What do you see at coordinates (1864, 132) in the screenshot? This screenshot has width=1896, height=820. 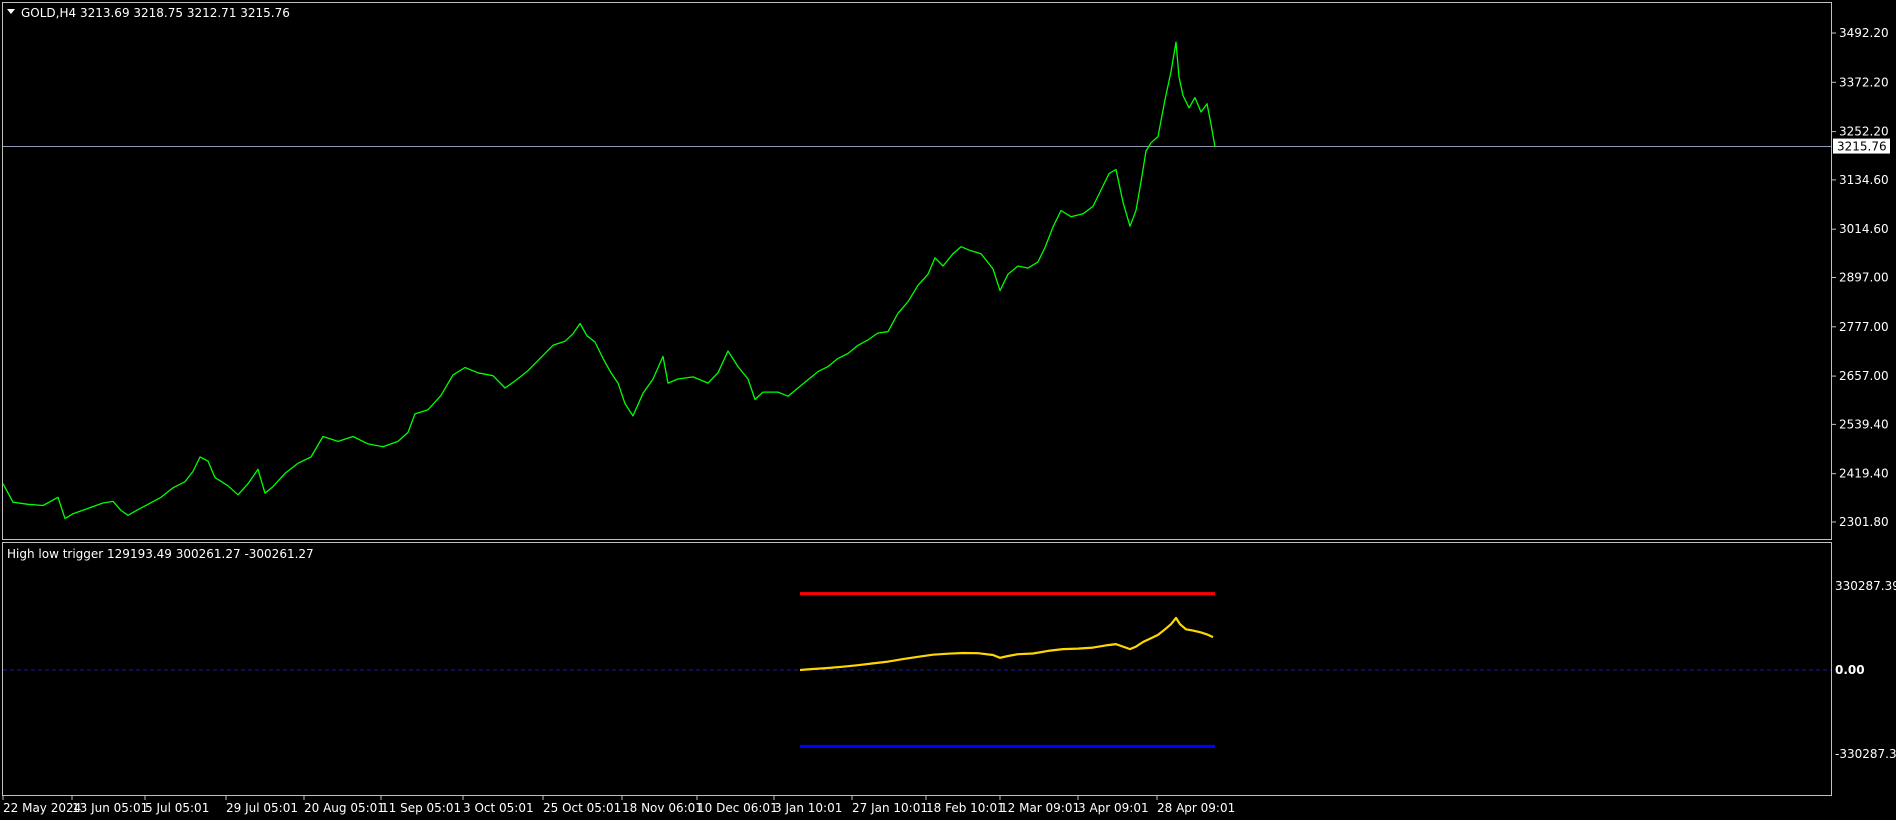 I see `main-y-tick-label: 3252.20` at bounding box center [1864, 132].